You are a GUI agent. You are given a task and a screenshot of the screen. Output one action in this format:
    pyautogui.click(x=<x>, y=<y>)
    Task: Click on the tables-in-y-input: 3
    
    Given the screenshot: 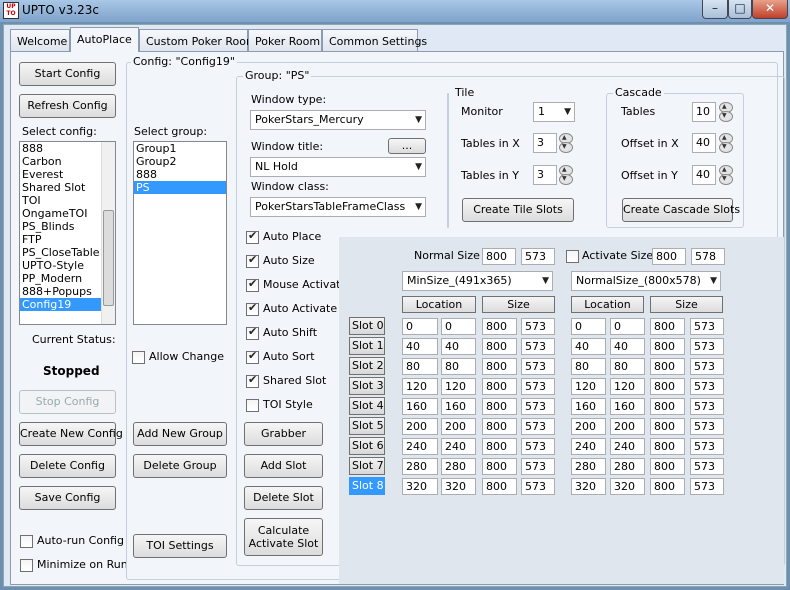 What is the action you would take?
    pyautogui.click(x=545, y=175)
    